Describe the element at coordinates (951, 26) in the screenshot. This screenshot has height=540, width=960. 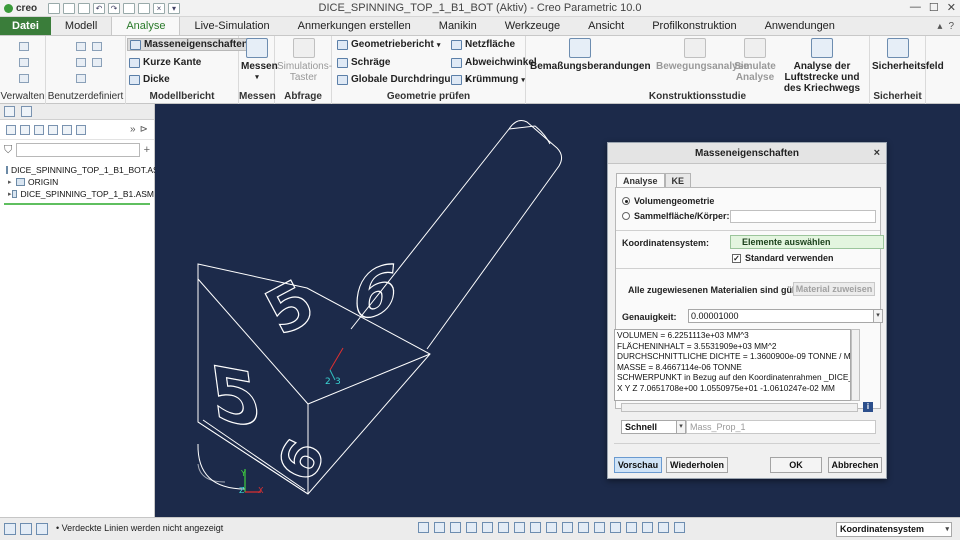
I see `help-icon: ?` at that location.